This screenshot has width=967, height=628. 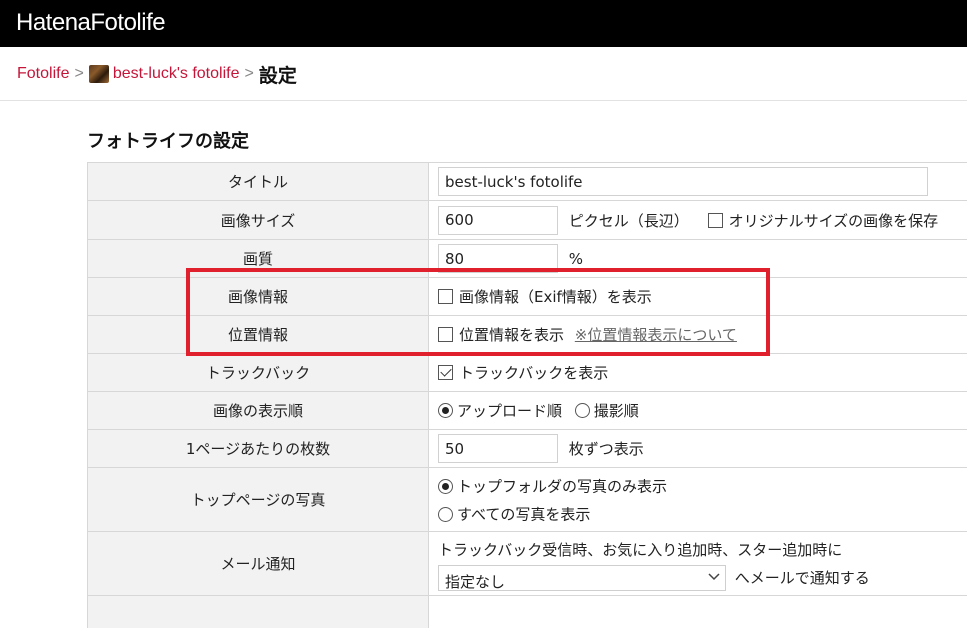 I want to click on all-photos-radio, so click(x=445, y=514).